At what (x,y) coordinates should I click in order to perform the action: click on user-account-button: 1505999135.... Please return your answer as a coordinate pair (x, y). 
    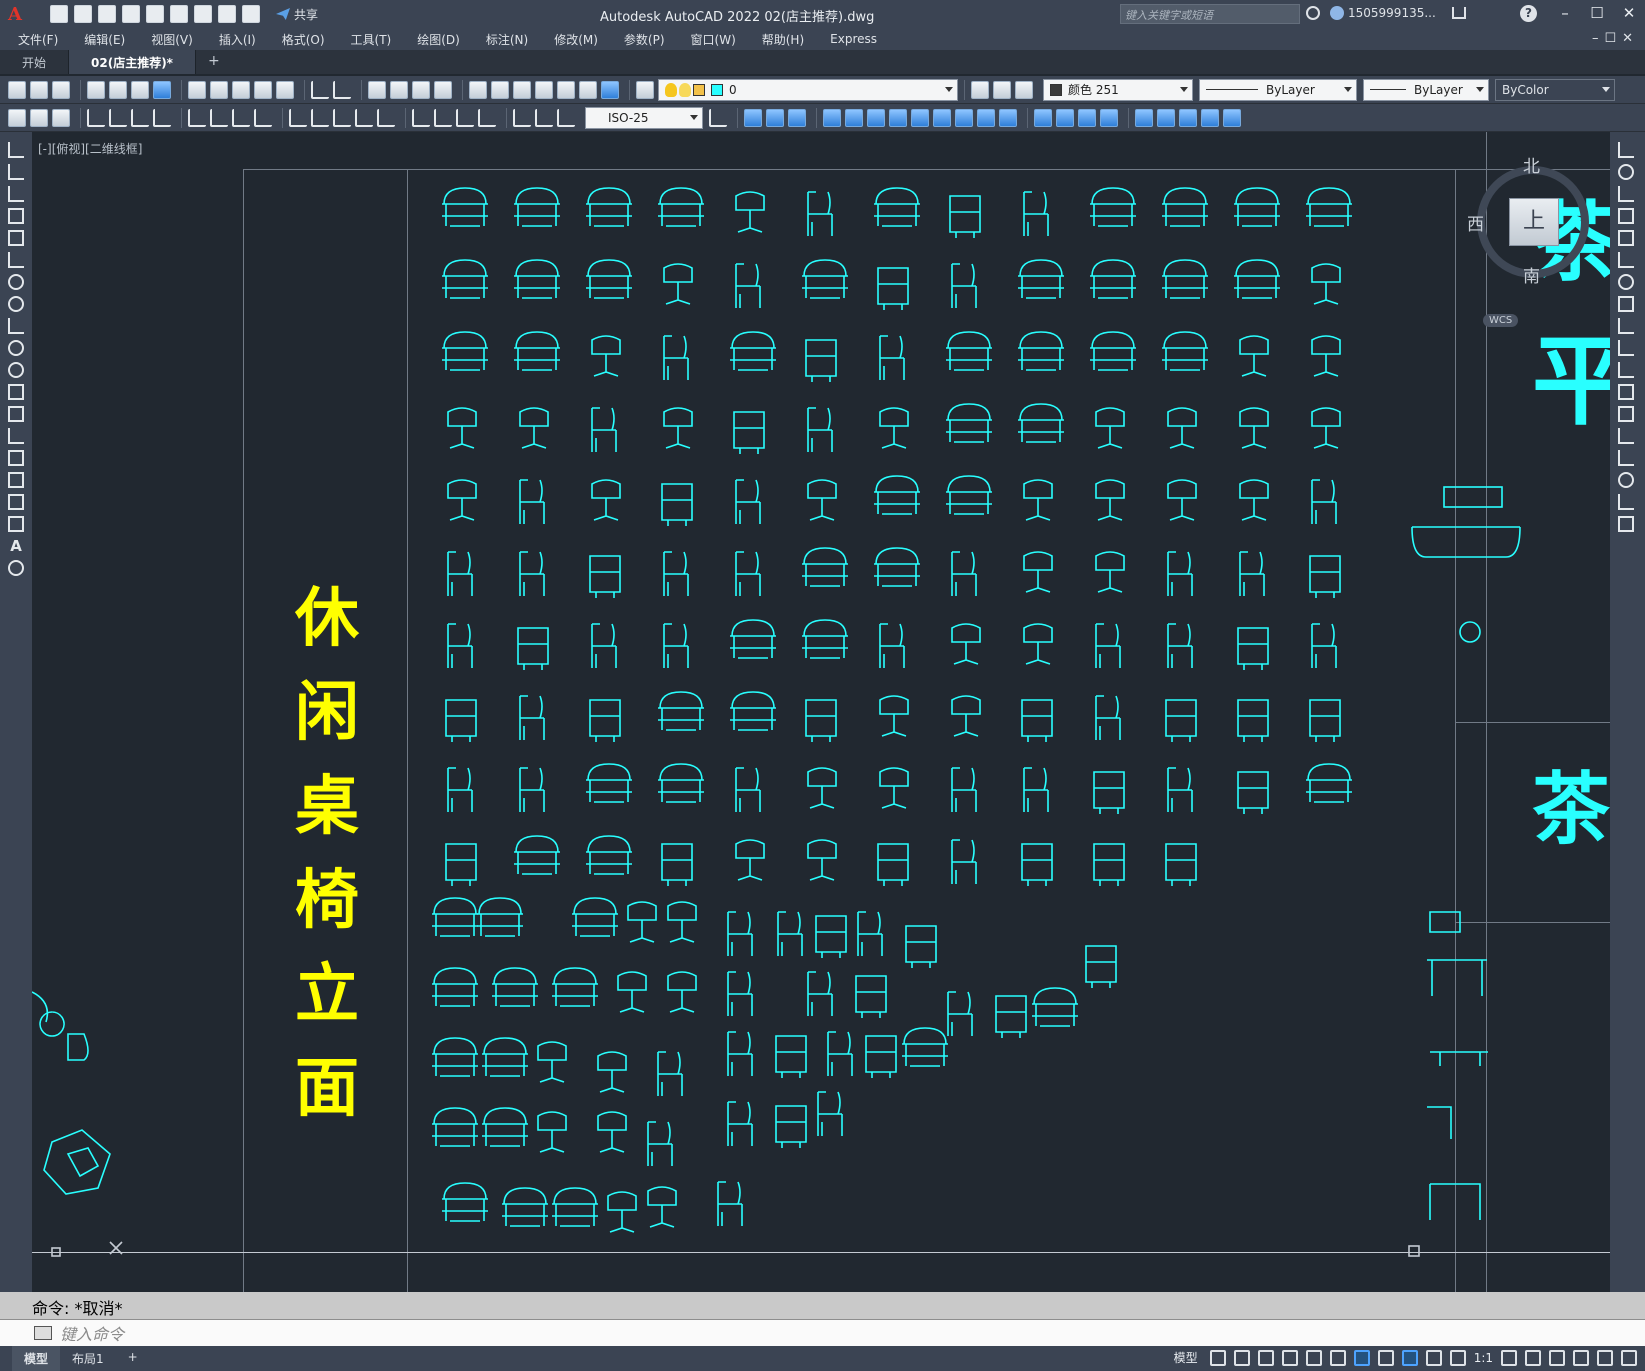
    Looking at the image, I should click on (1383, 13).